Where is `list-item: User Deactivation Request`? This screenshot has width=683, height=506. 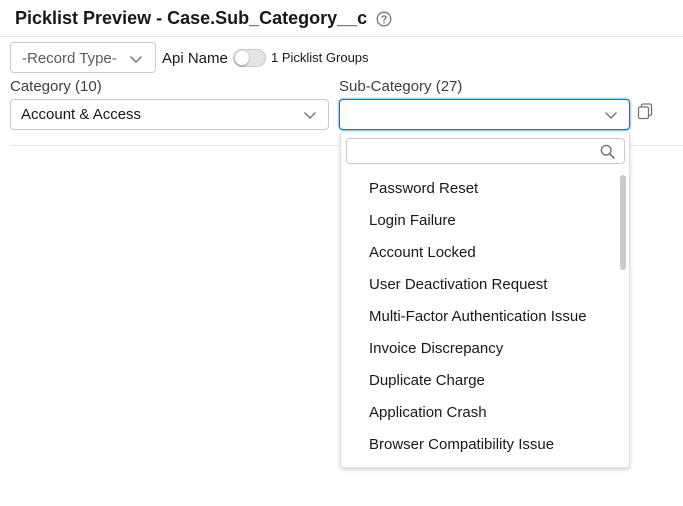
list-item: User Deactivation Request is located at coordinates (481, 285).